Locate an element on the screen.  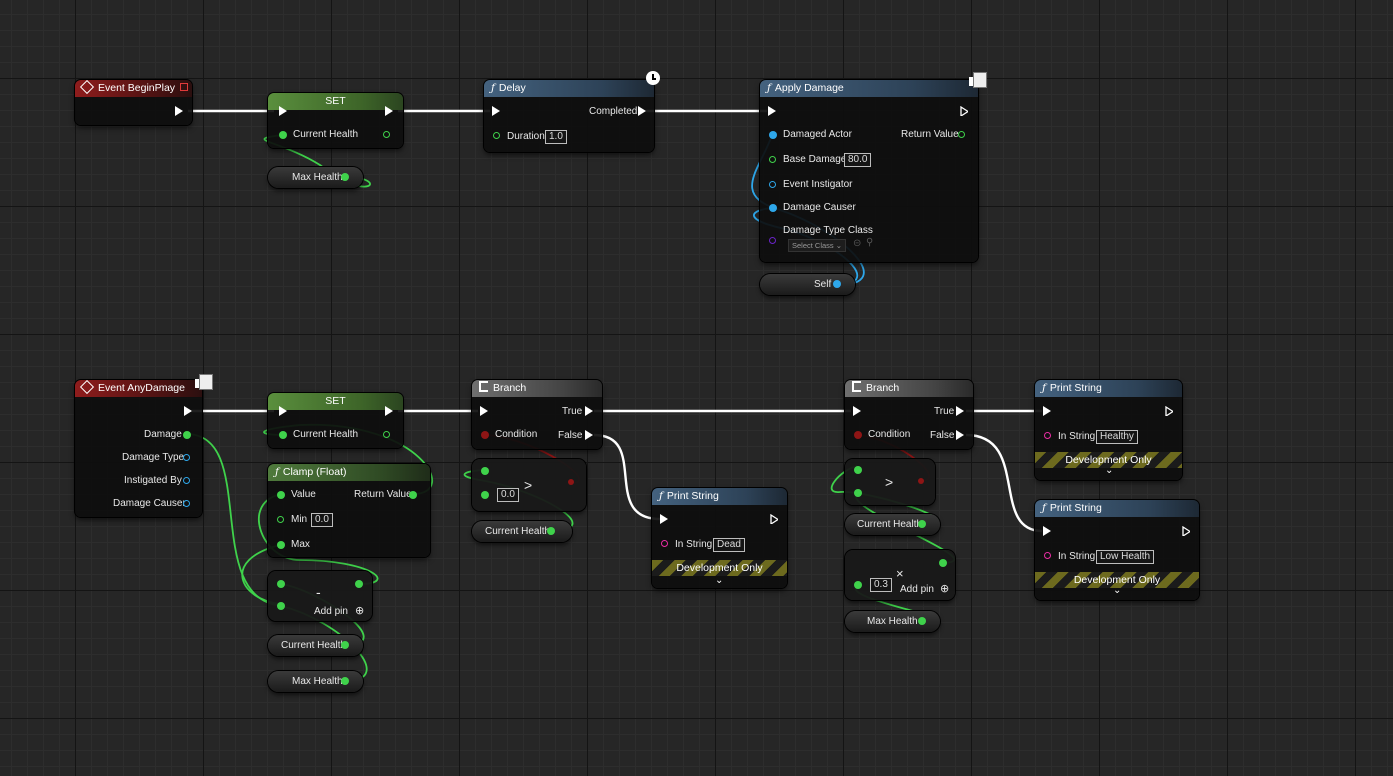
in-string-input: Dead is located at coordinates (729, 545).